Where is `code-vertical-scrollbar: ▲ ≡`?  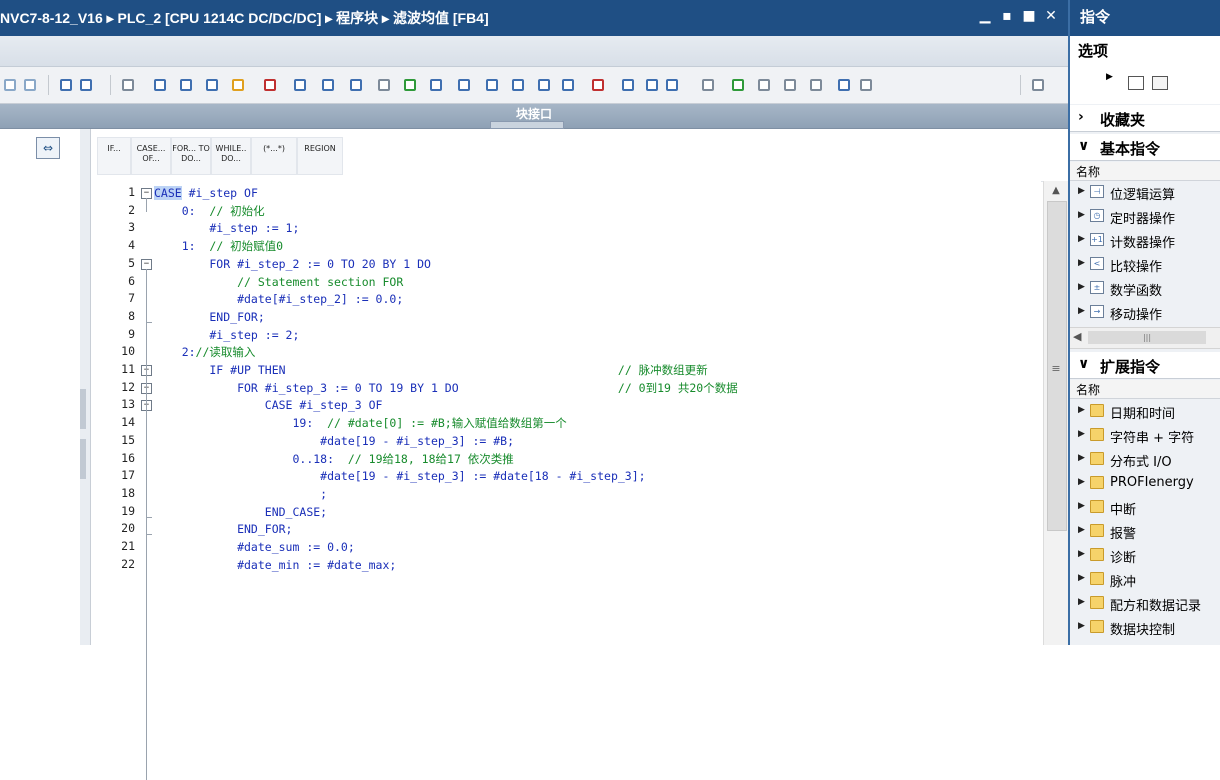
code-vertical-scrollbar: ▲ ≡ is located at coordinates (1056, 413).